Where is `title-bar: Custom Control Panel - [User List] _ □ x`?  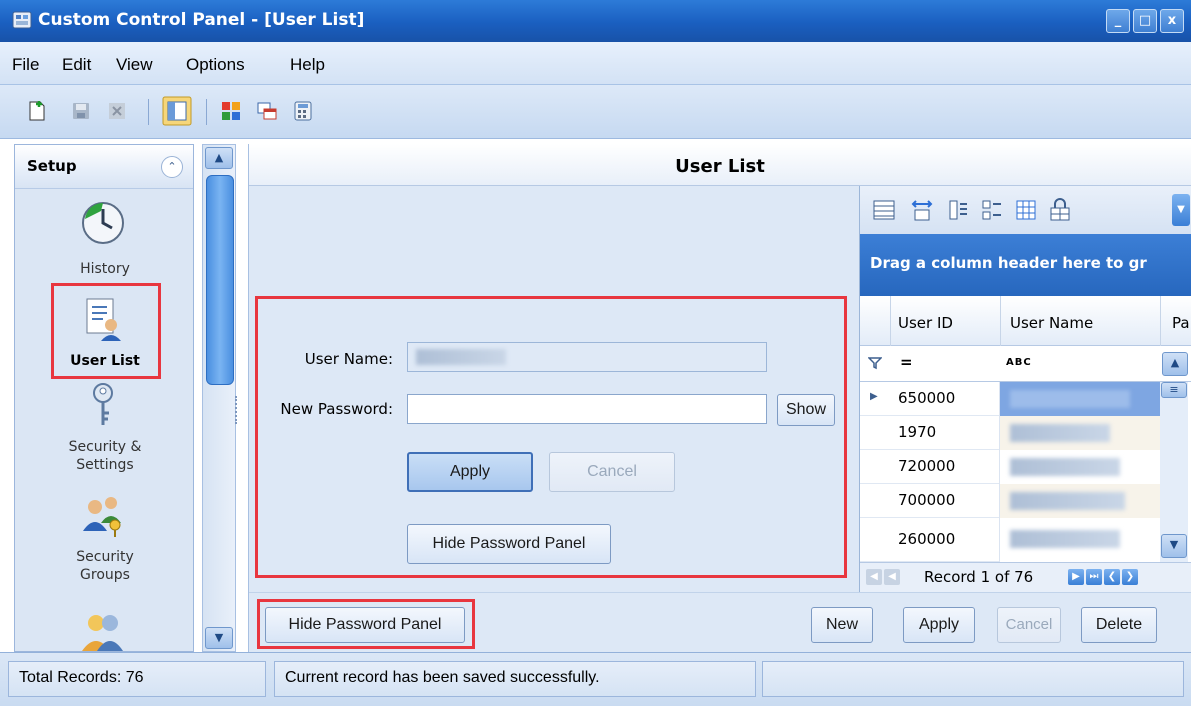 title-bar: Custom Control Panel - [User List] _ □ x is located at coordinates (595, 21).